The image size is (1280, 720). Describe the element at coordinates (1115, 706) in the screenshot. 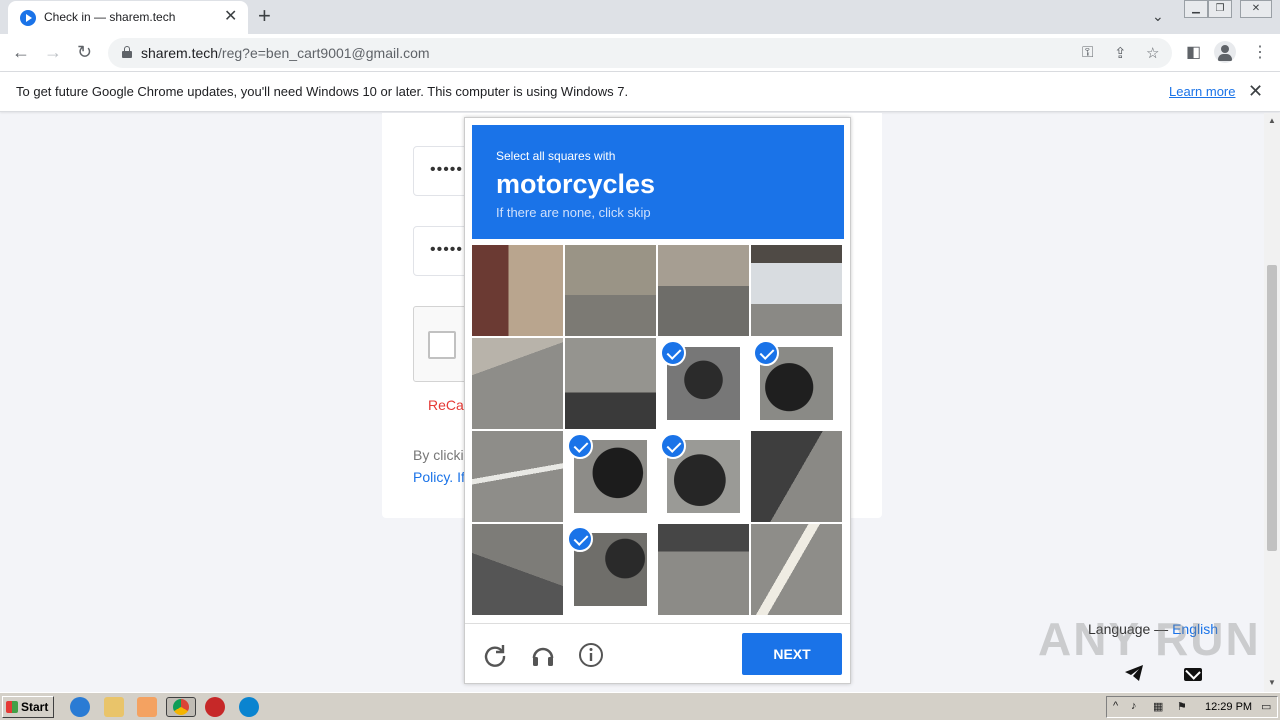

I see `tray-expand-icon: ^` at that location.